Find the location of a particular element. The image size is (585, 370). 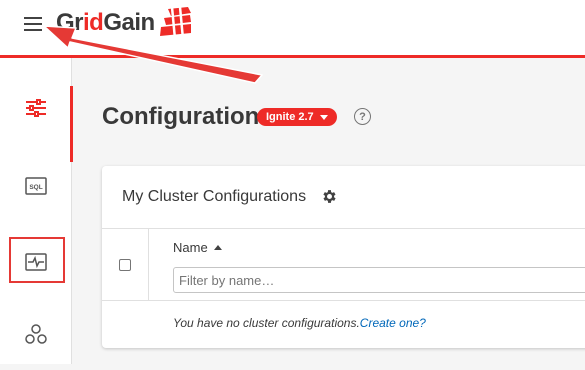

page-title: Configuration is located at coordinates (181, 116).